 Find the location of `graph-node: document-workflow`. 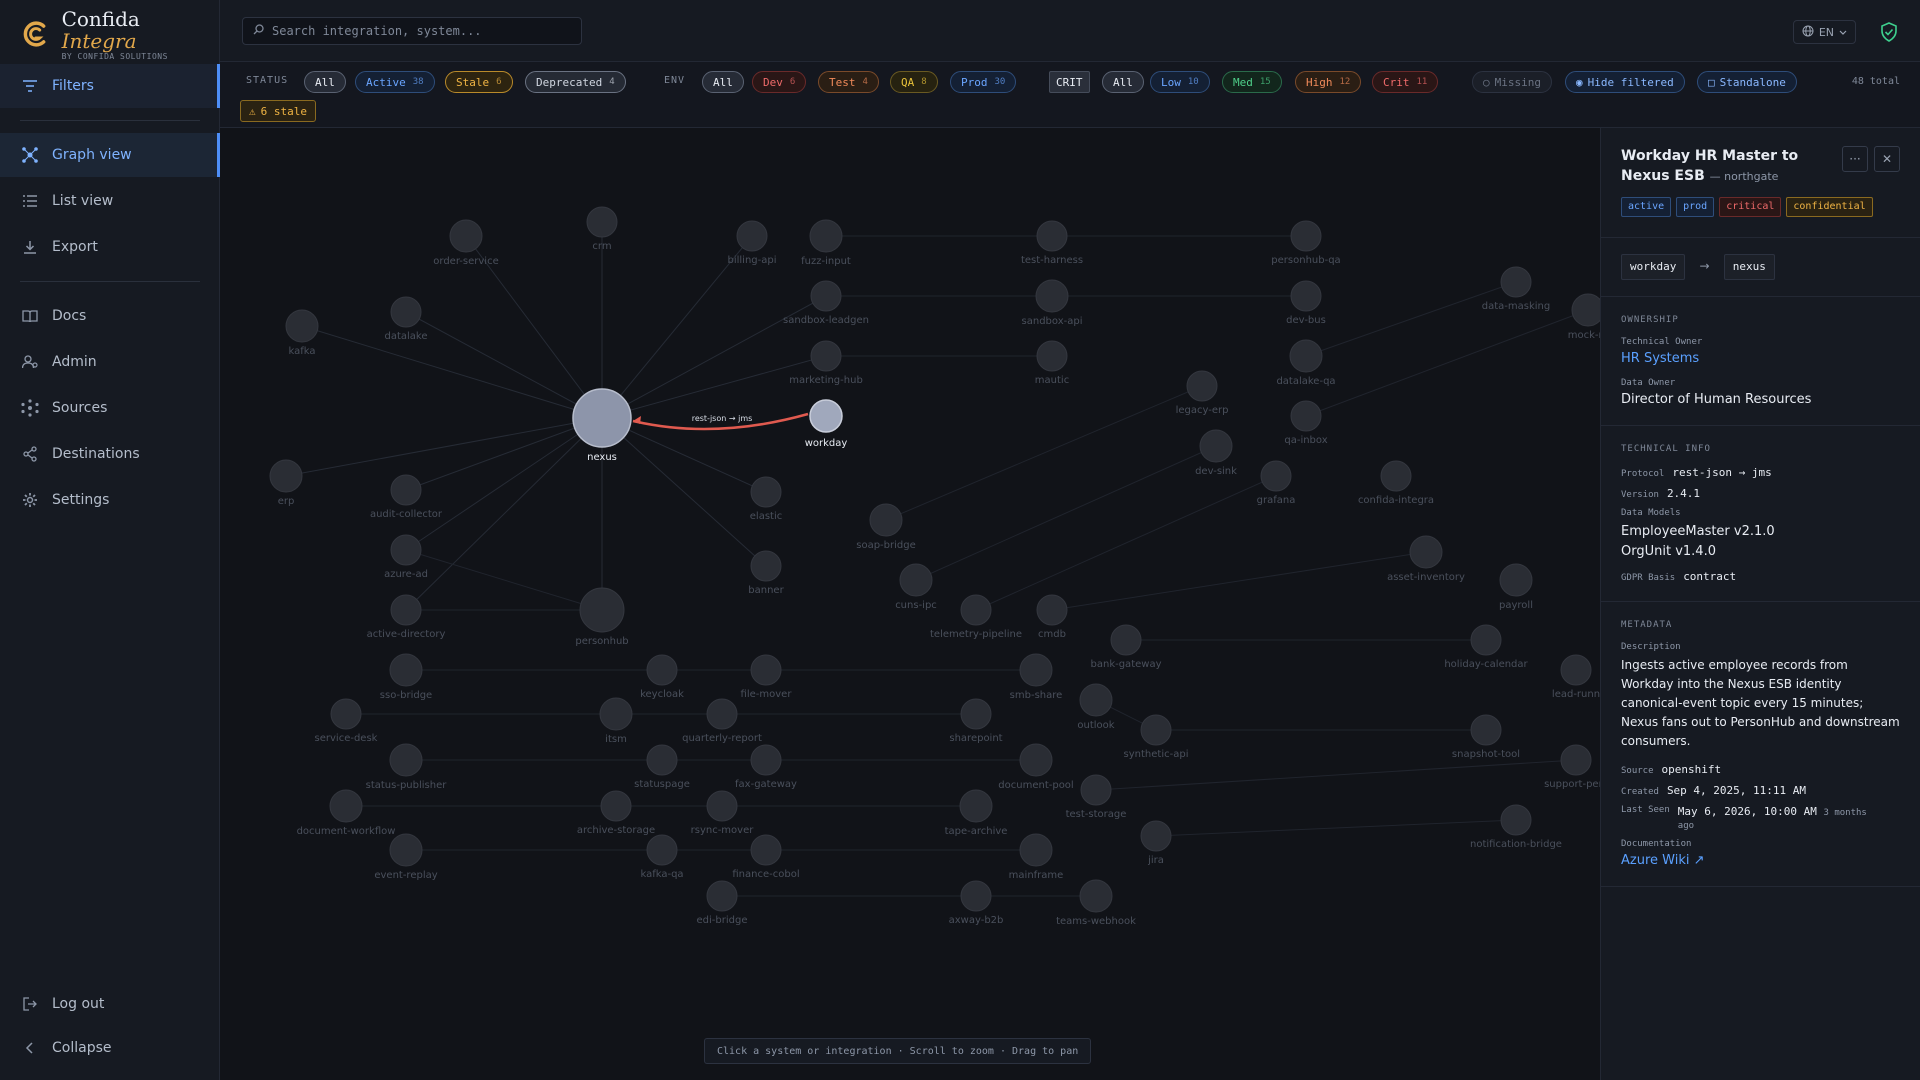

graph-node: document-workflow is located at coordinates (346, 813).